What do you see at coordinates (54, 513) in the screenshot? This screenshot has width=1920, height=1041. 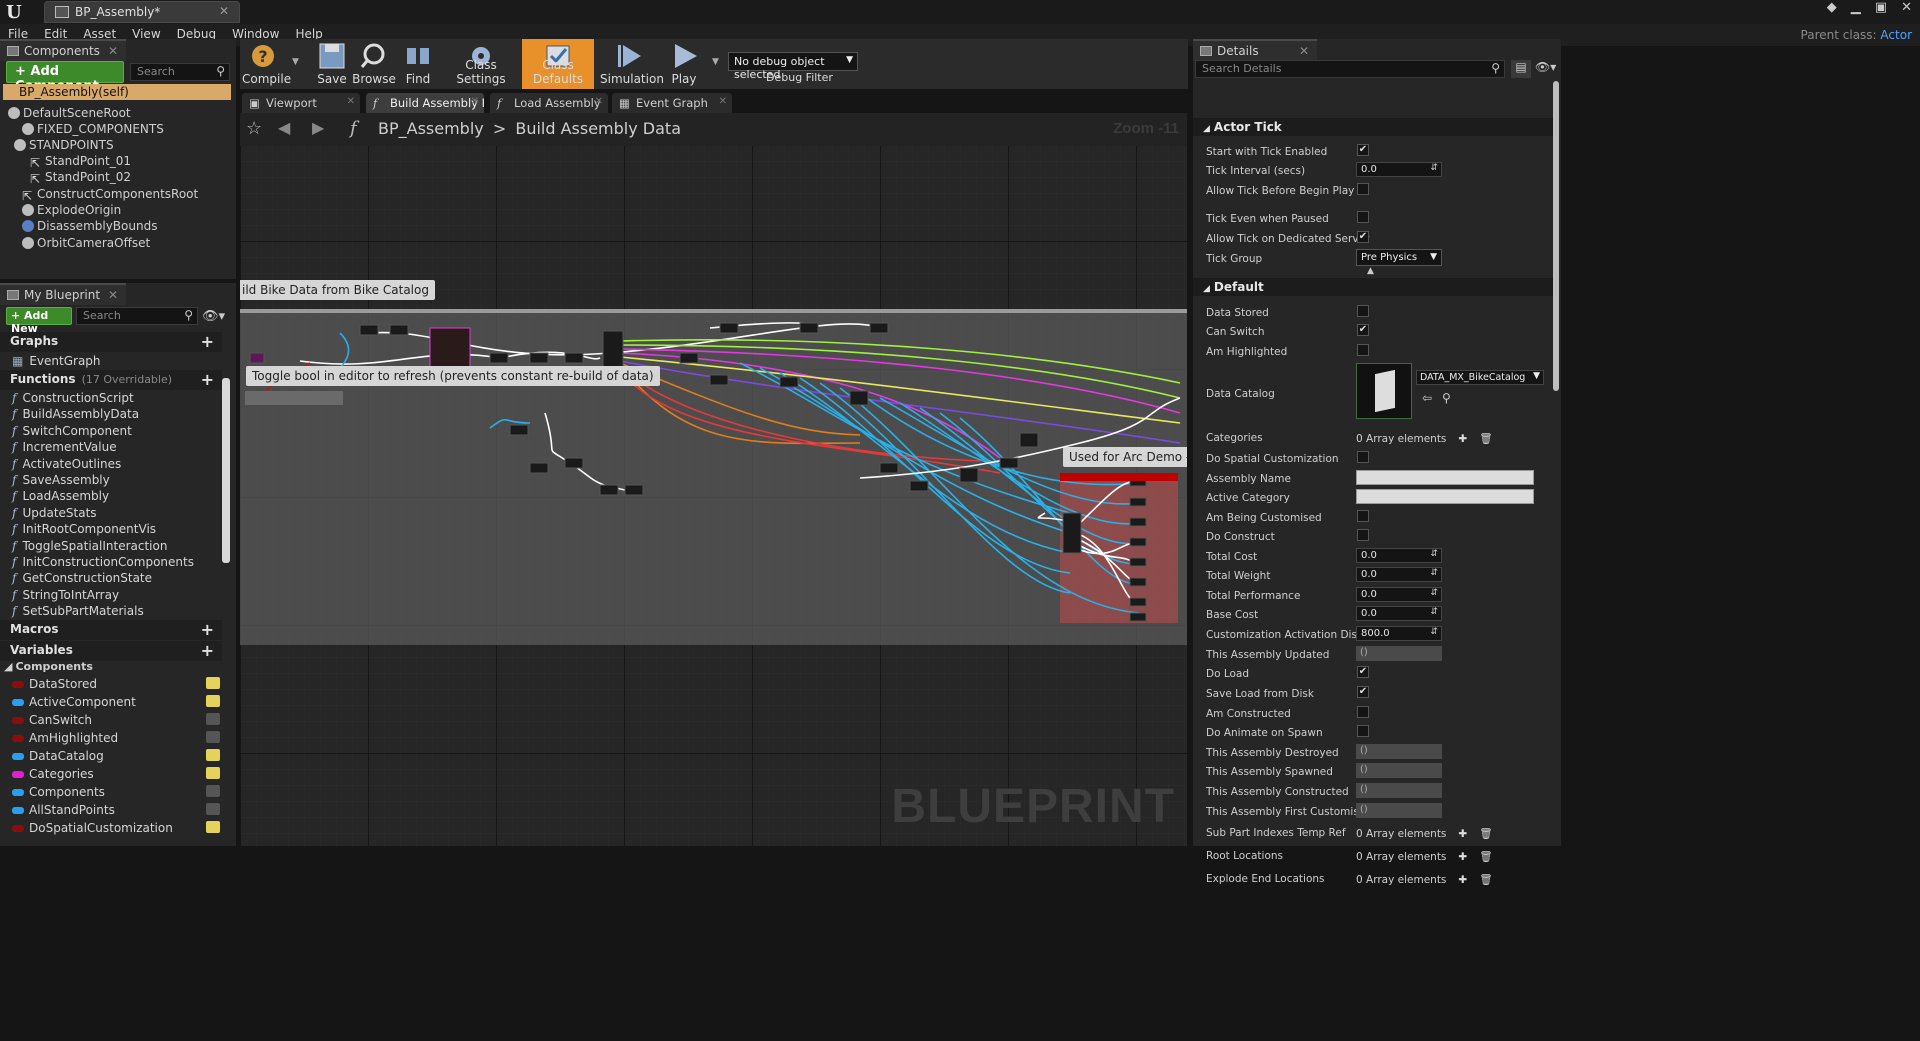 I see `function-item: f UpdateStats` at bounding box center [54, 513].